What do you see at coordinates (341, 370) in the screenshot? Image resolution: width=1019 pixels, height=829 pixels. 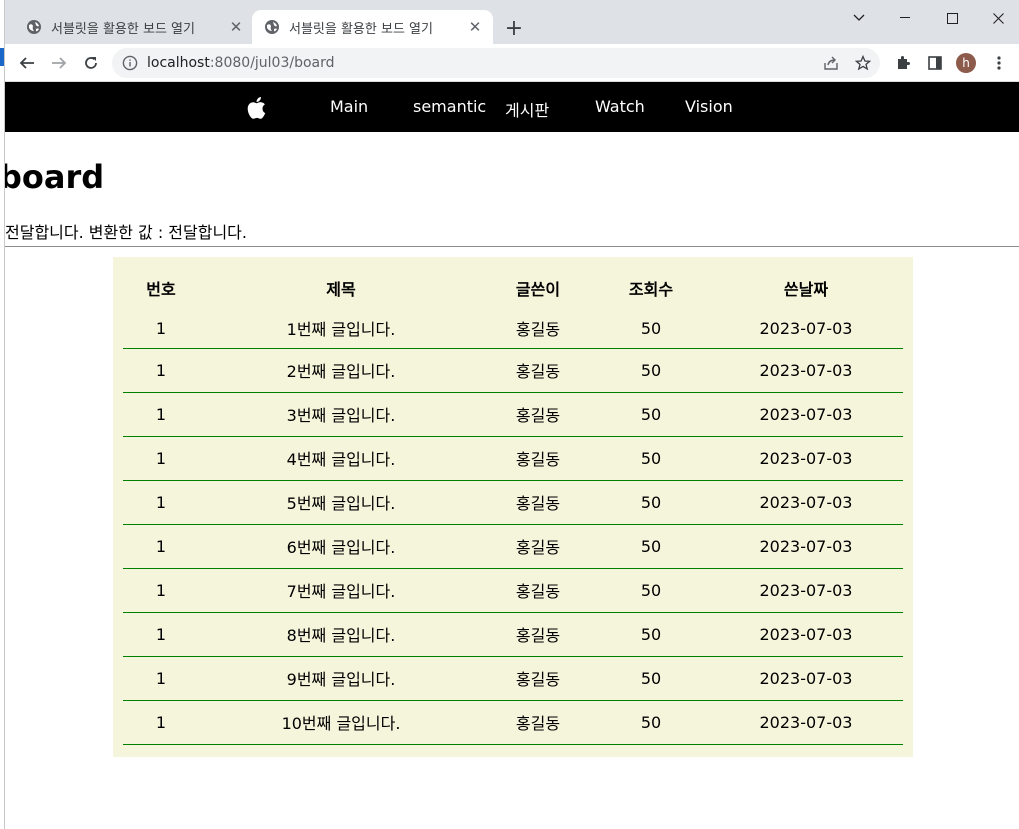 I see `cell-title: 2번째 글입니다.` at bounding box center [341, 370].